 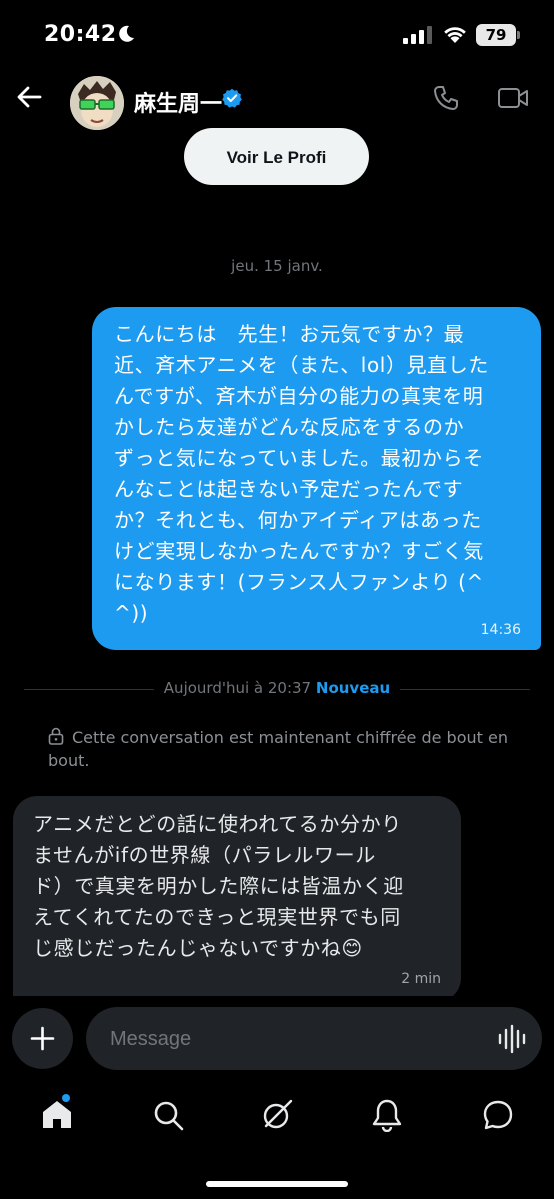 What do you see at coordinates (178, 102) in the screenshot?
I see `contact-name: 麻生周一` at bounding box center [178, 102].